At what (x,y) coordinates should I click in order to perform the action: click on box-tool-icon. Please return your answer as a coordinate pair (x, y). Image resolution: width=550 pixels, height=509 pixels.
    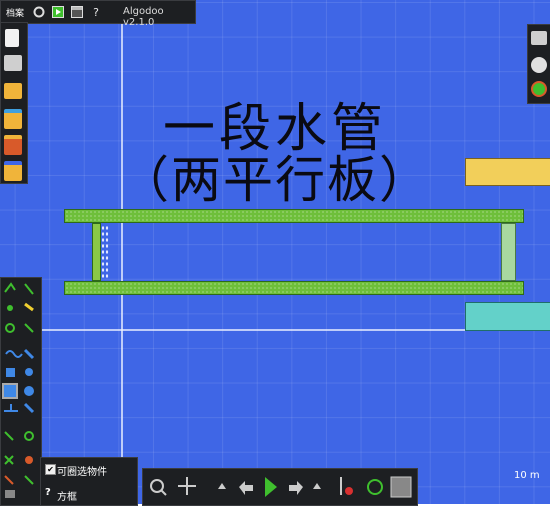
    Looking at the image, I should click on (10, 391).